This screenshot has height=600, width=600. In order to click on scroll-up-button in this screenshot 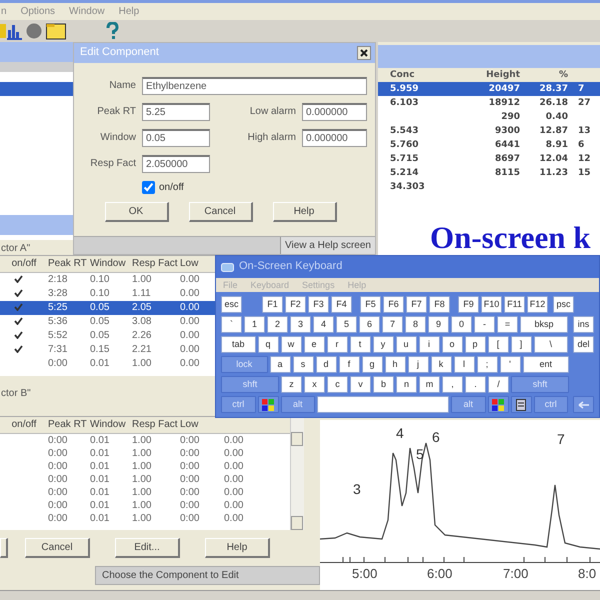, I will do `click(297, 439)`.